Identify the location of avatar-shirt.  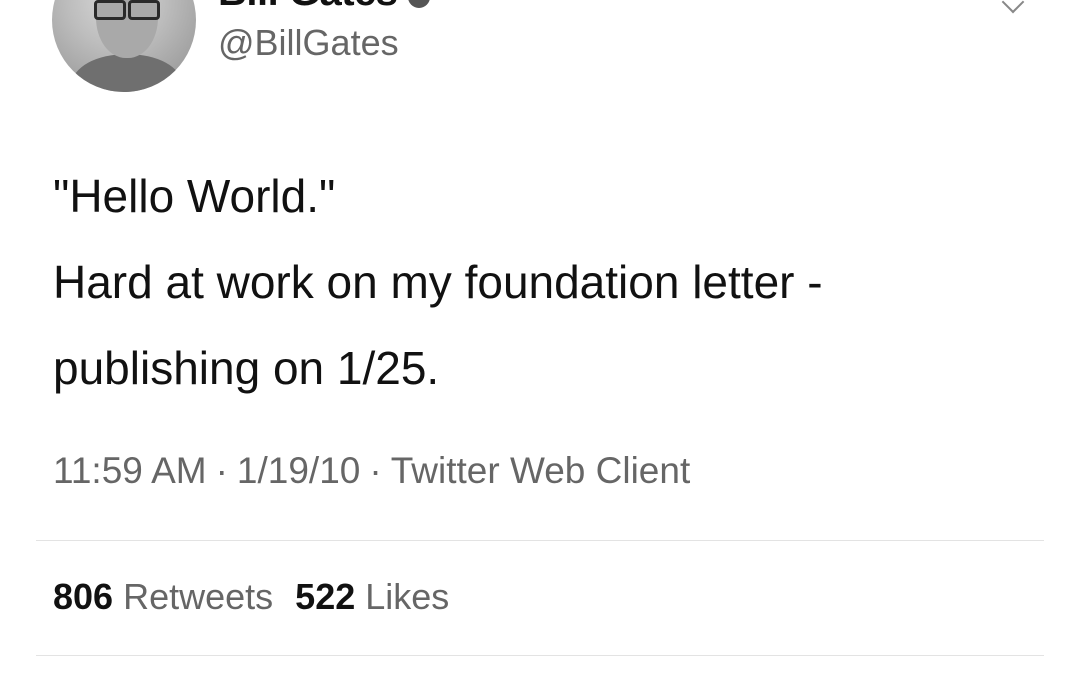
(127, 73).